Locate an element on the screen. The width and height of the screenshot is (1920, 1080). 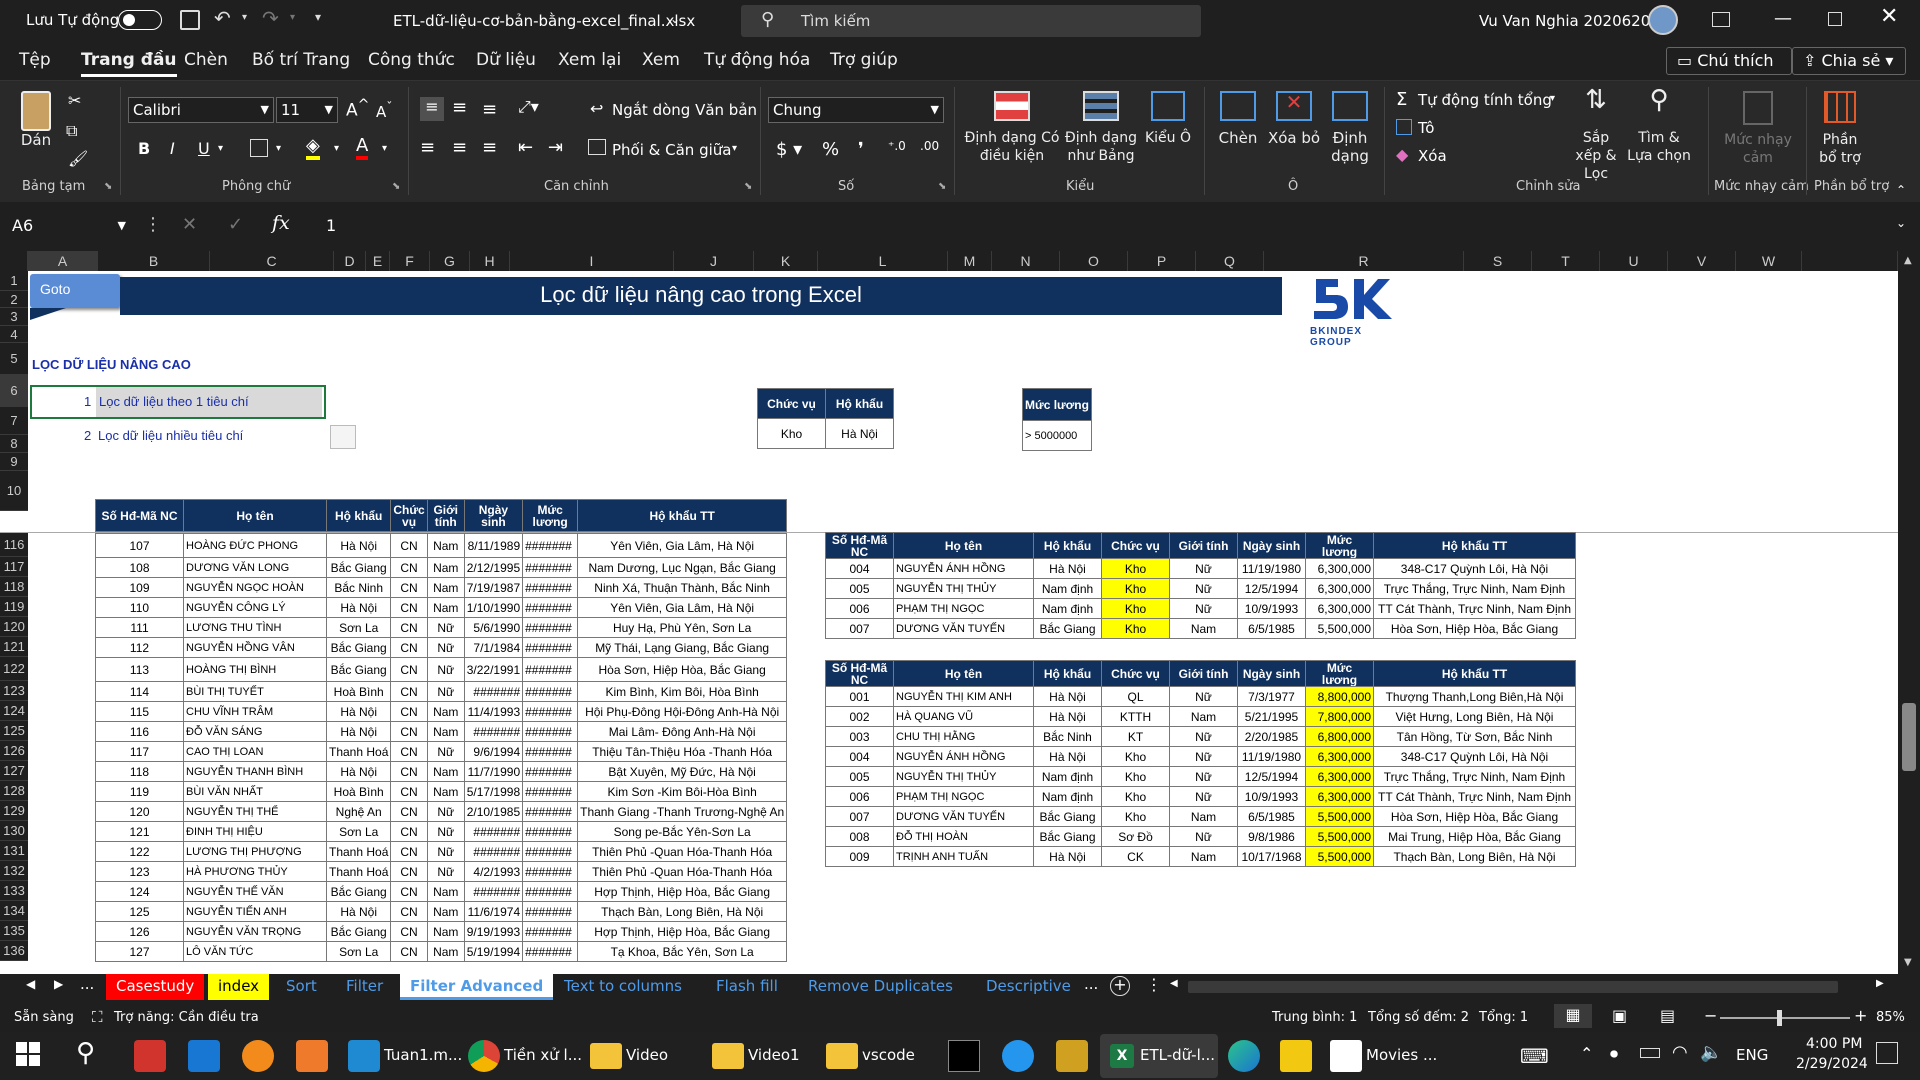
user-name: Vu Van Nghia 20206205 is located at coordinates (1569, 21).